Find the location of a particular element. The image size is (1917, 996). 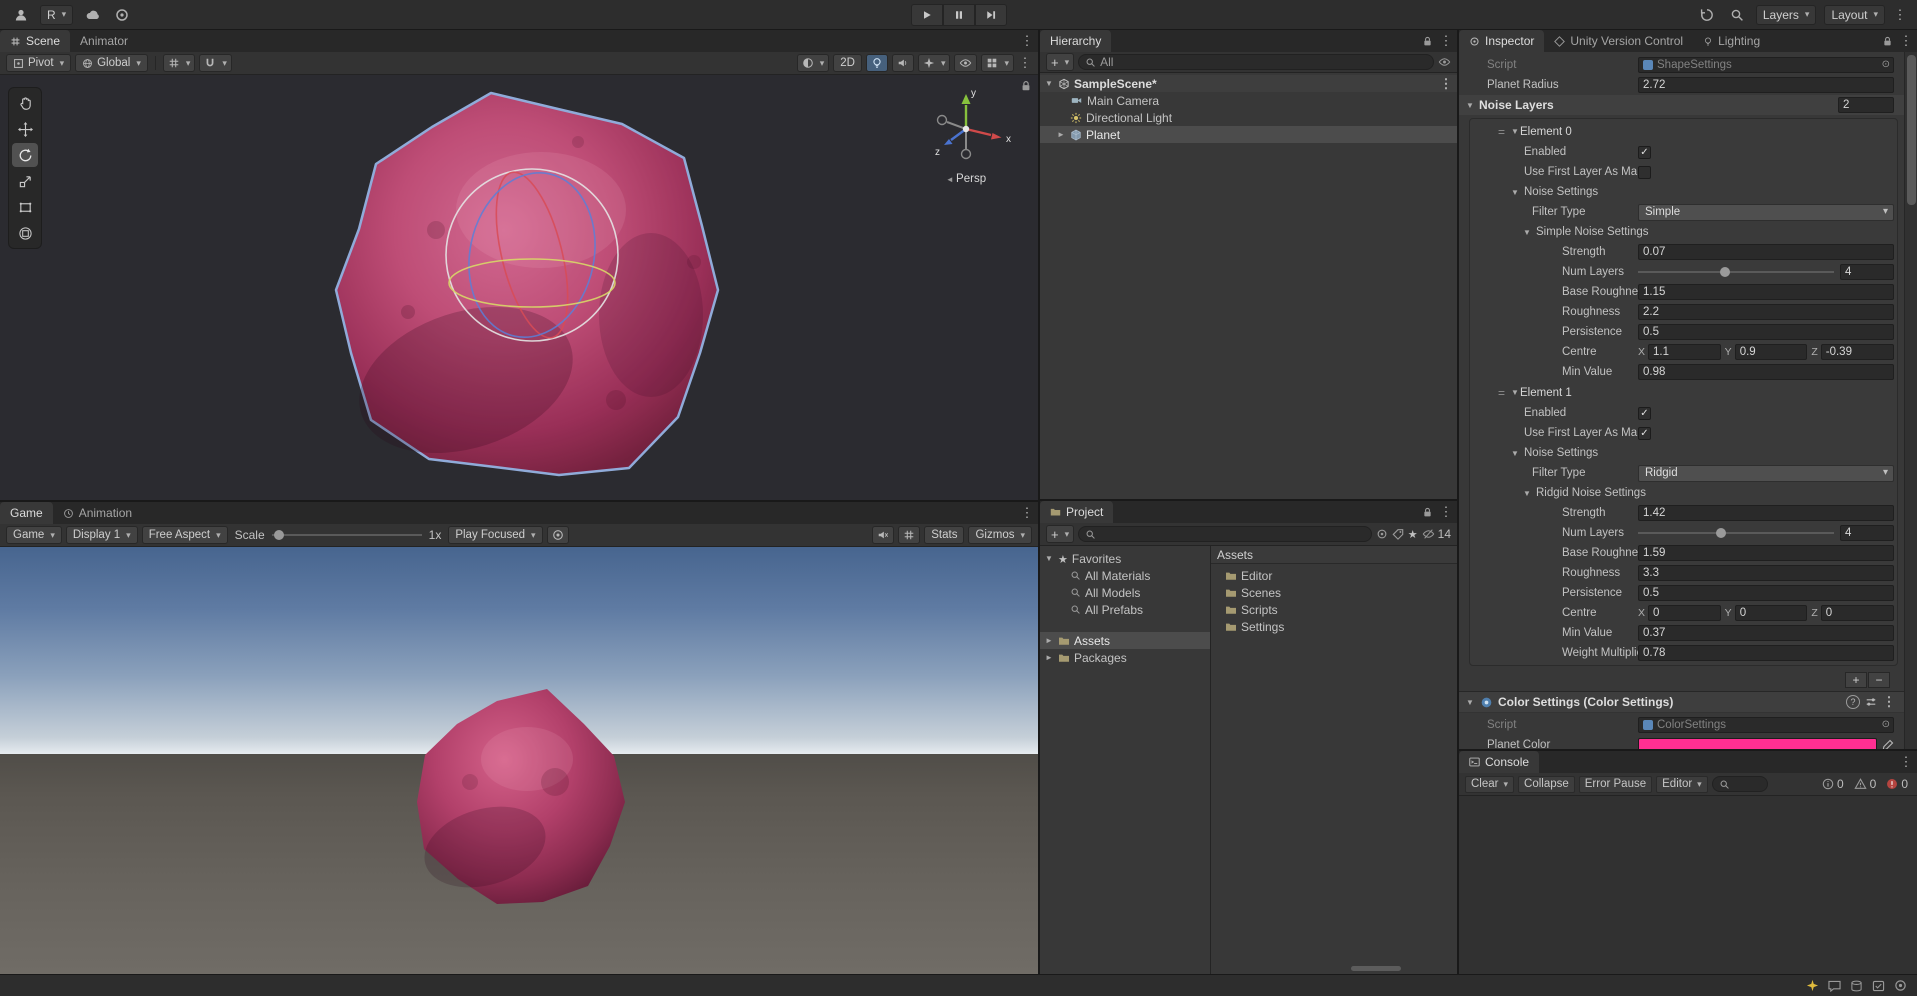

aspect-dropdown: Free Aspect is located at coordinates (184, 535).